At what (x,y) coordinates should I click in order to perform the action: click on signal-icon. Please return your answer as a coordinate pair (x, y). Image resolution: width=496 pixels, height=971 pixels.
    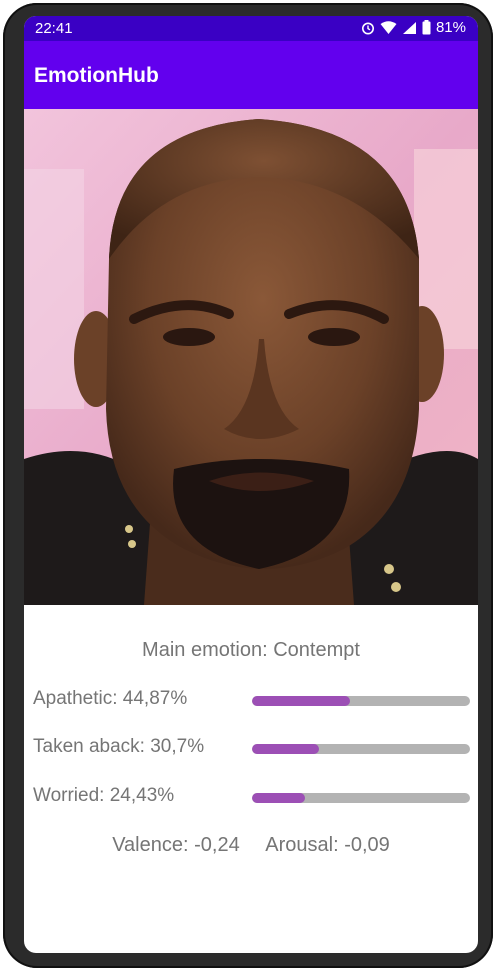
    Looking at the image, I should click on (409, 27).